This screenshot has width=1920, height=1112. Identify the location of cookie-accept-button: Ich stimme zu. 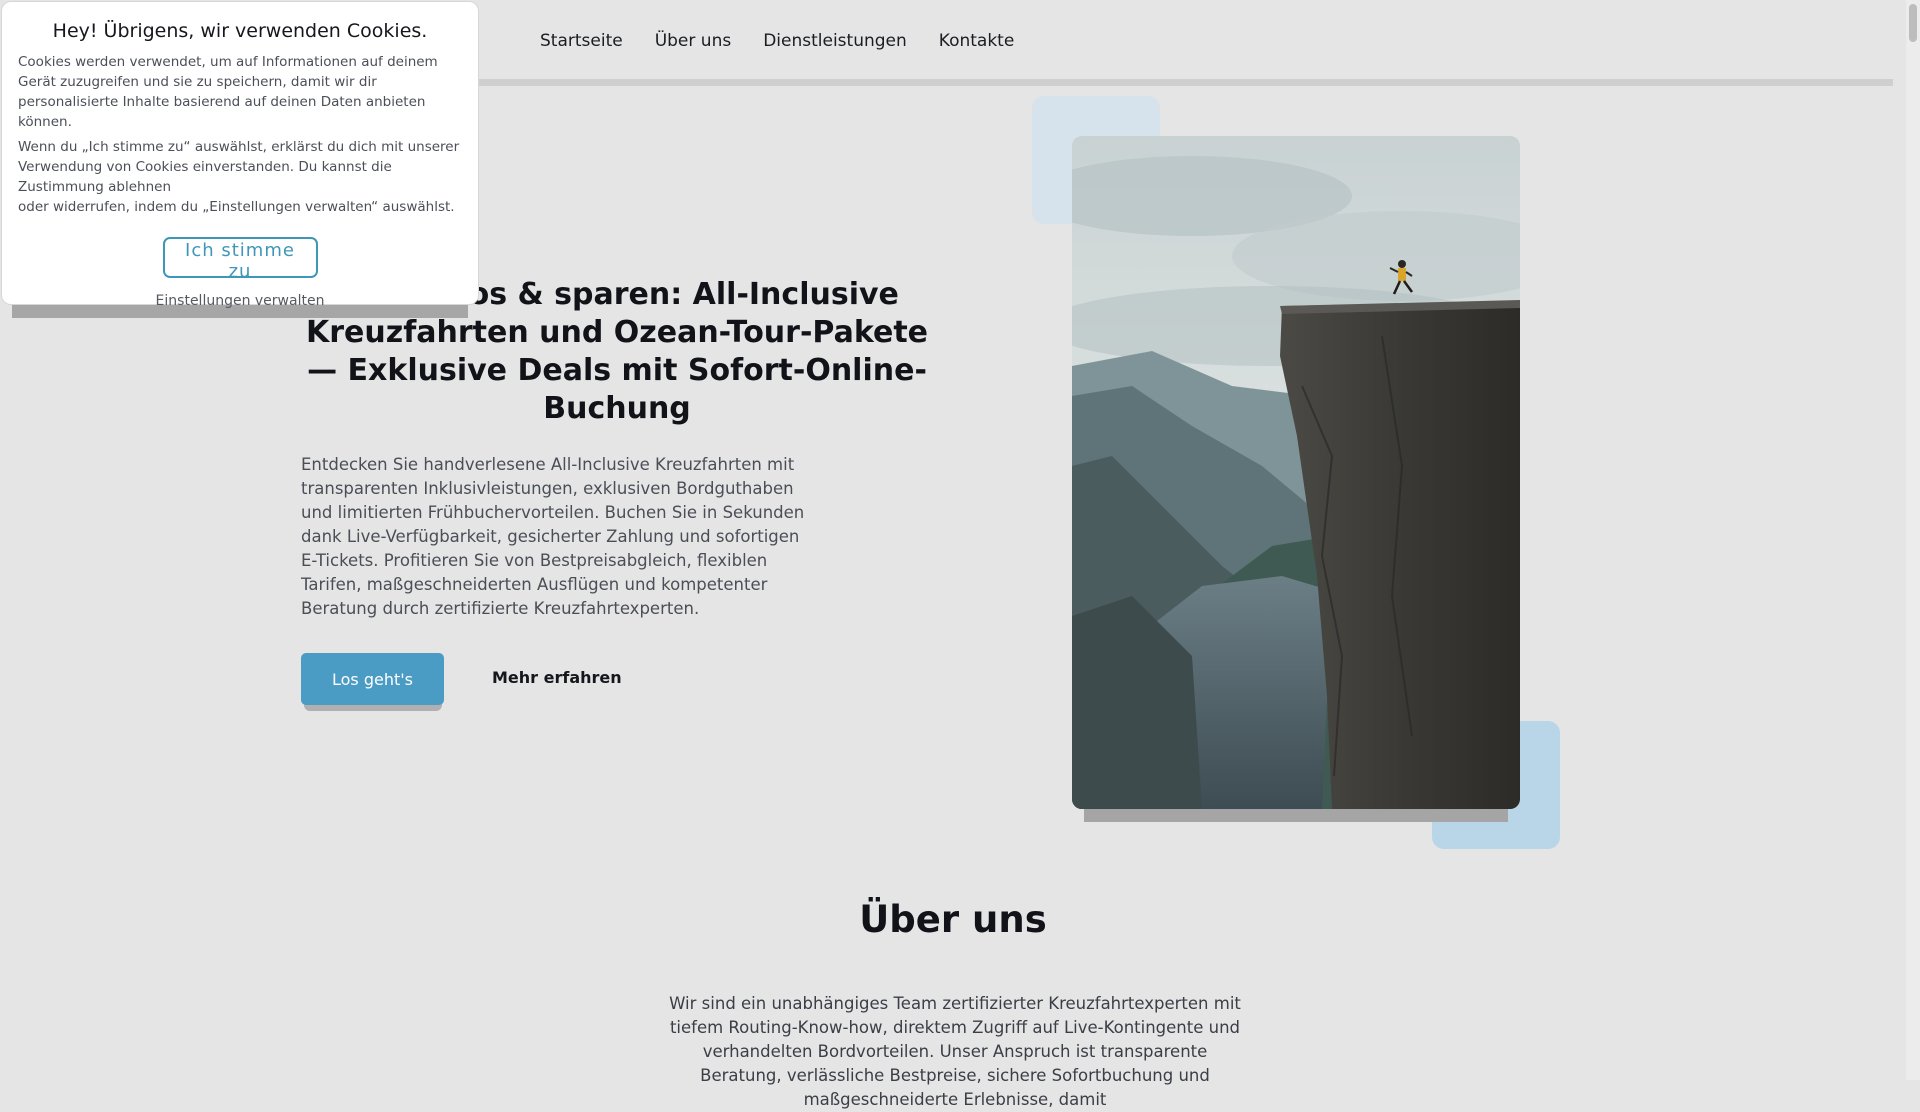
(240, 259).